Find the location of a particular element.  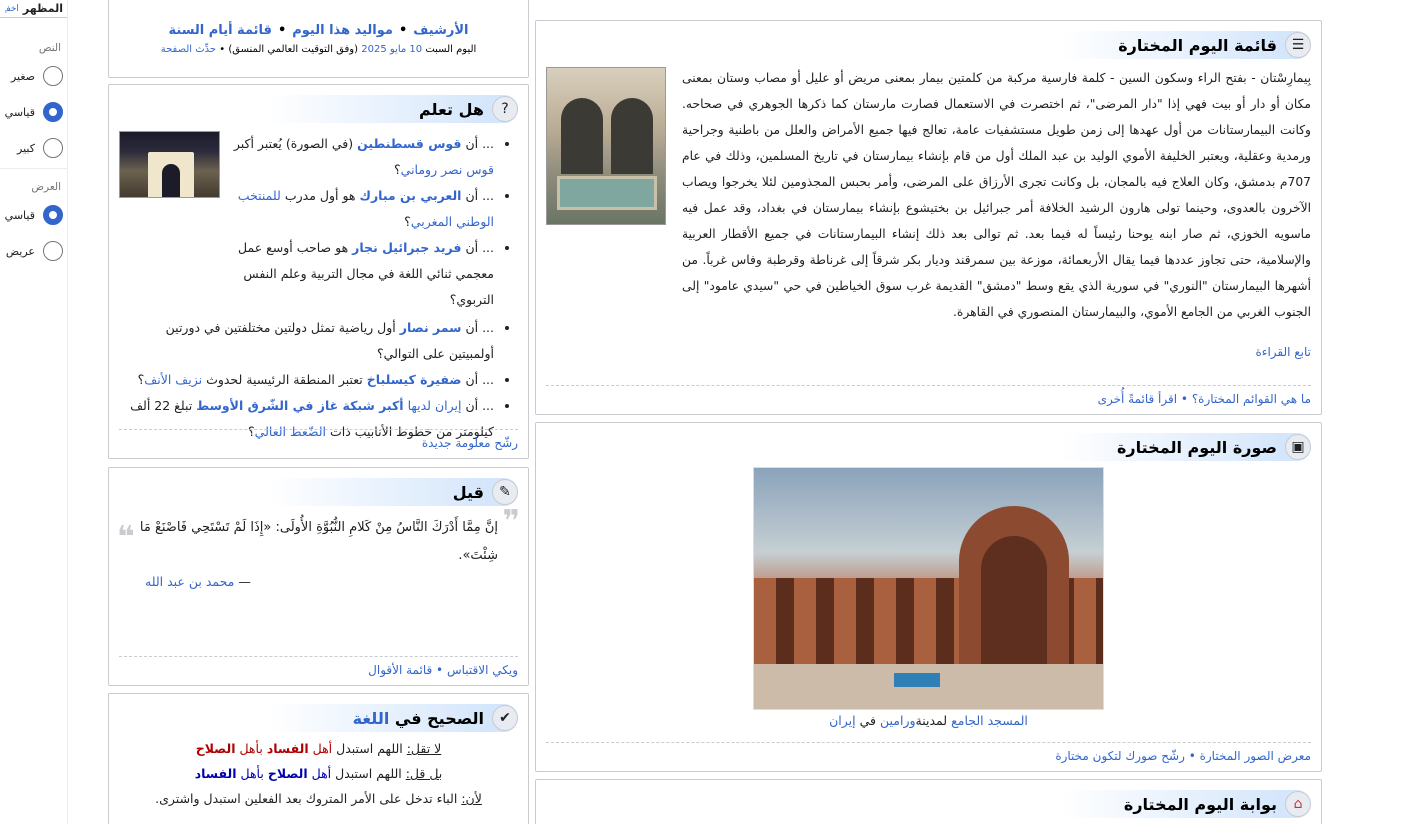

sidebar-header: المظهر أخفِ is located at coordinates (33, 9).